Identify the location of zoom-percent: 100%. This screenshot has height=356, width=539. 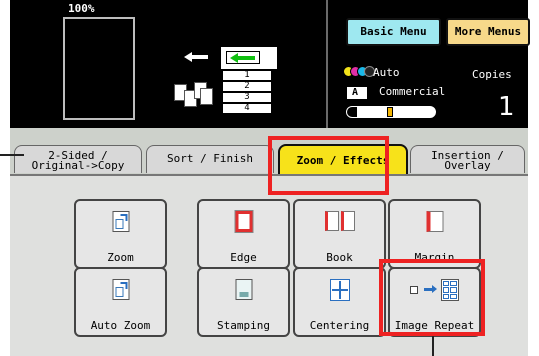
(81, 8).